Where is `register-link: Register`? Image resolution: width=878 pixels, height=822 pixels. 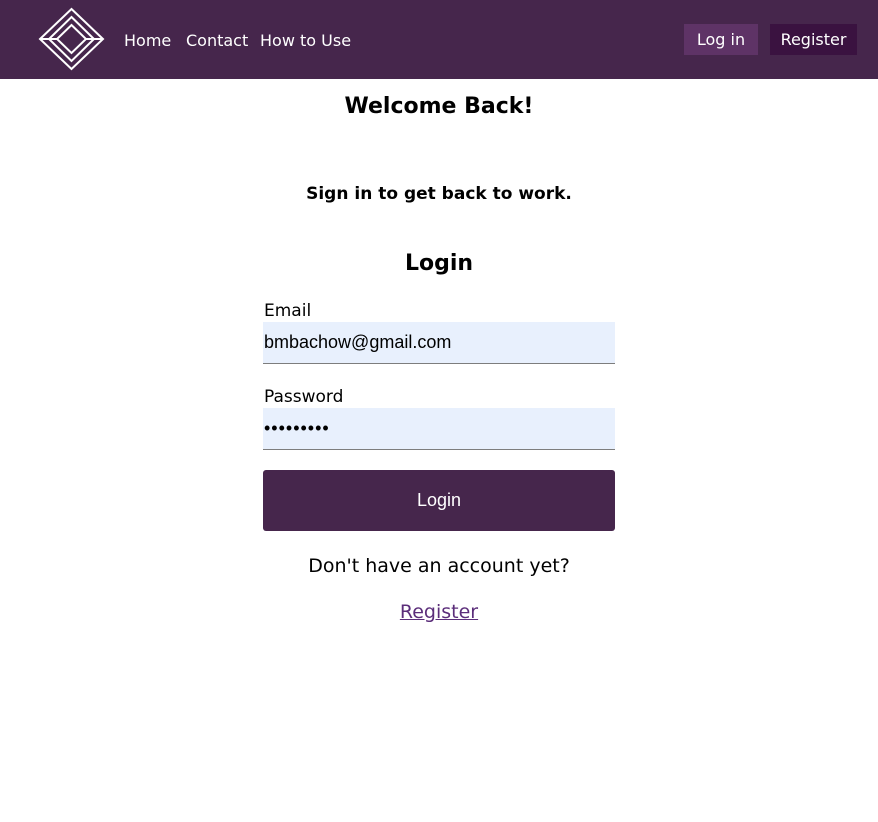 register-link: Register is located at coordinates (439, 612).